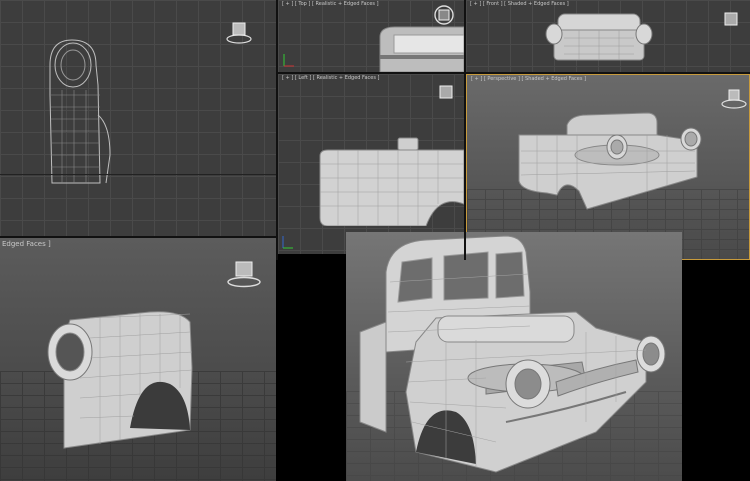 The height and width of the screenshot is (481, 750). What do you see at coordinates (599, 39) in the screenshot?
I see `model-front-view` at bounding box center [599, 39].